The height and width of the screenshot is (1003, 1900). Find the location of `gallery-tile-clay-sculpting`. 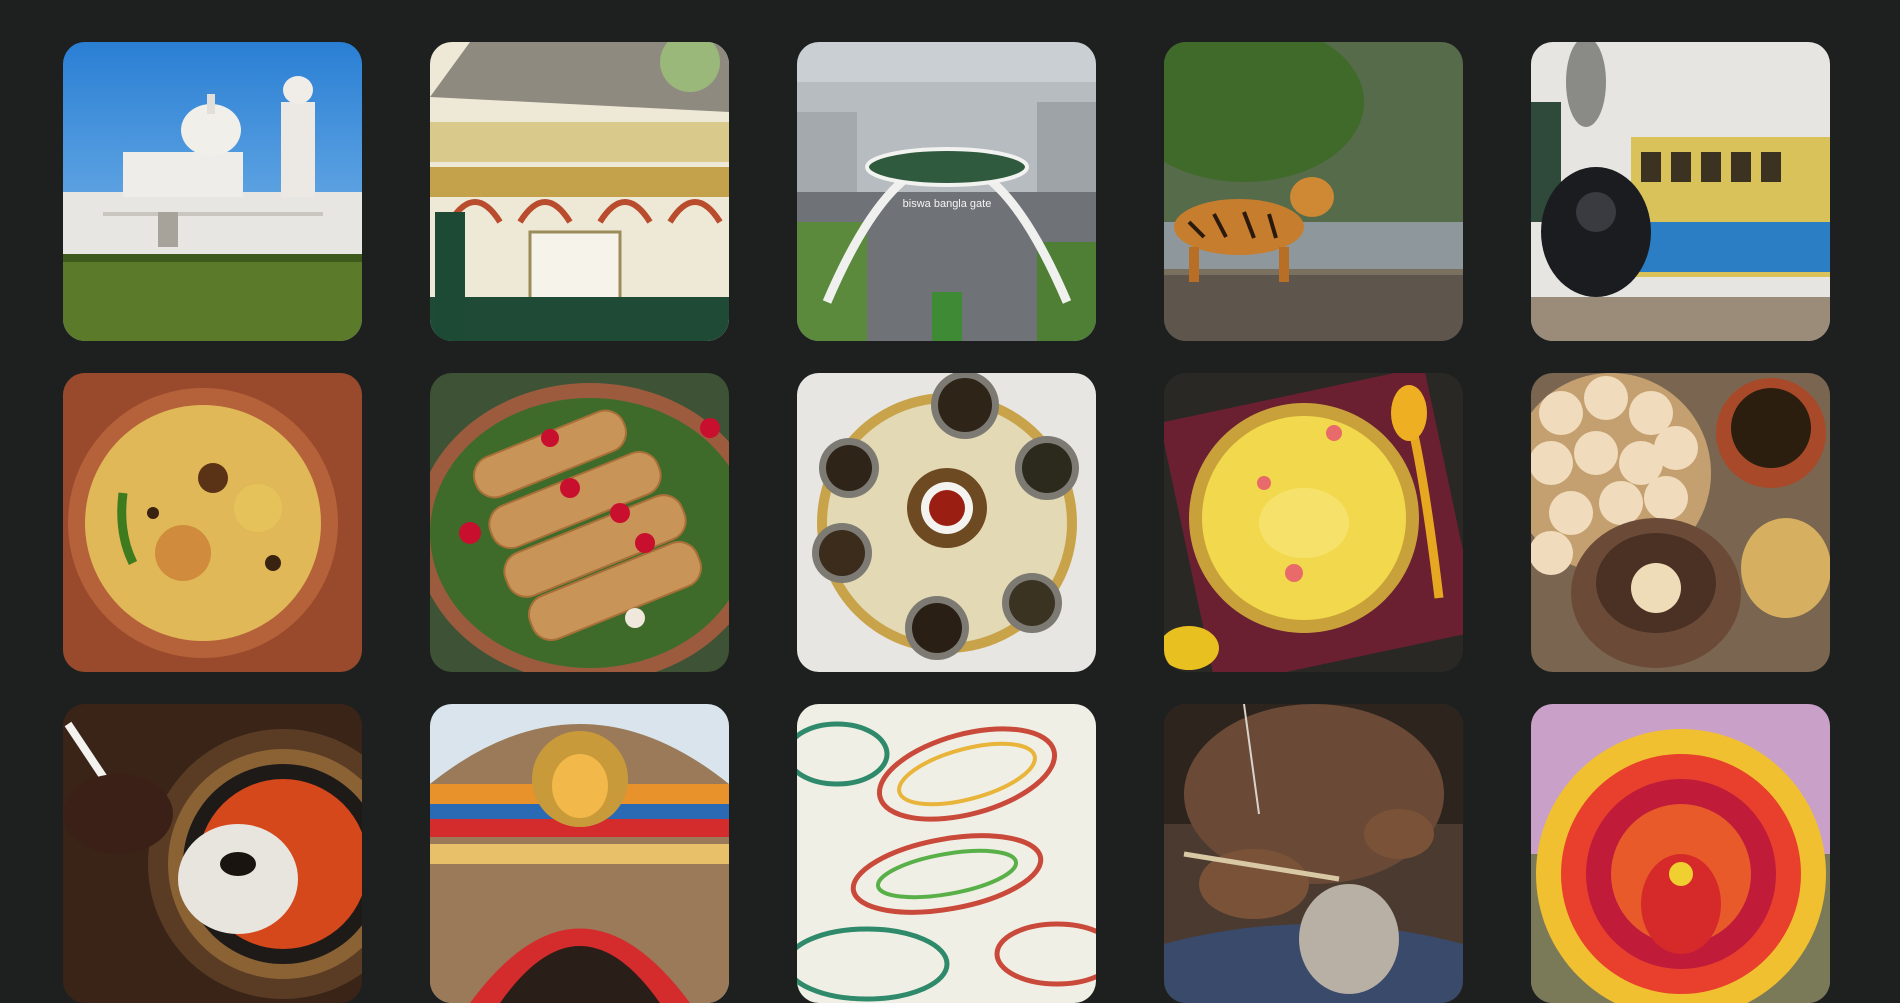

gallery-tile-clay-sculpting is located at coordinates (1313, 853).